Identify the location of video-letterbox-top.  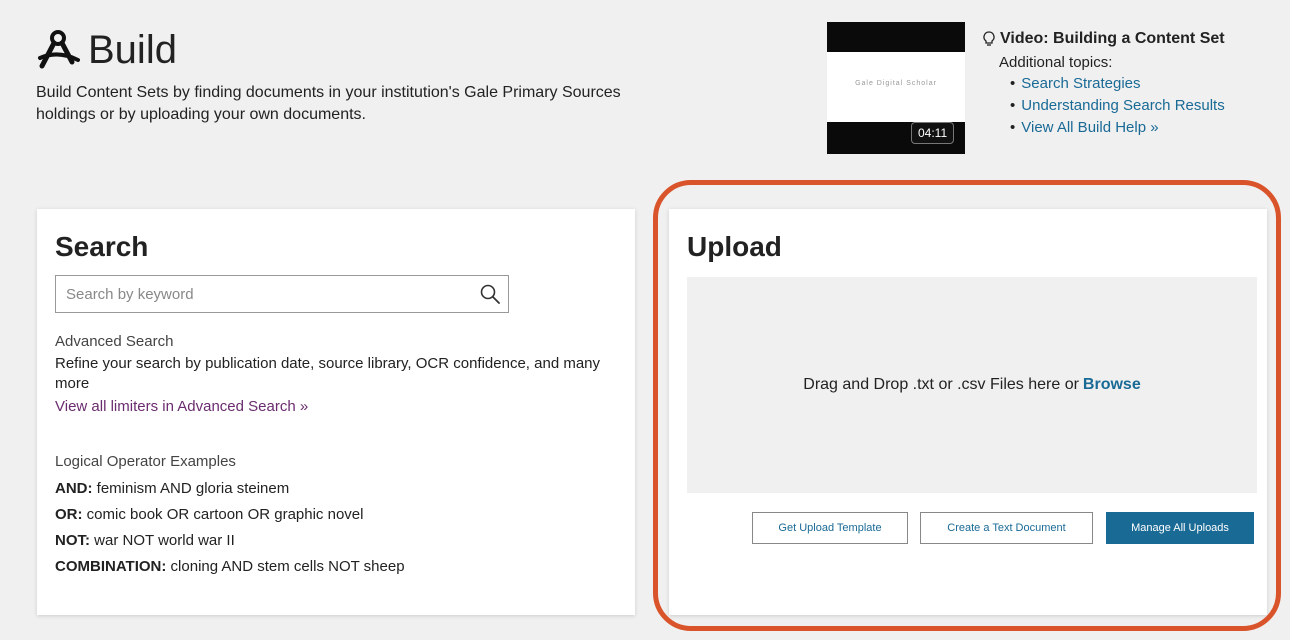
(896, 37).